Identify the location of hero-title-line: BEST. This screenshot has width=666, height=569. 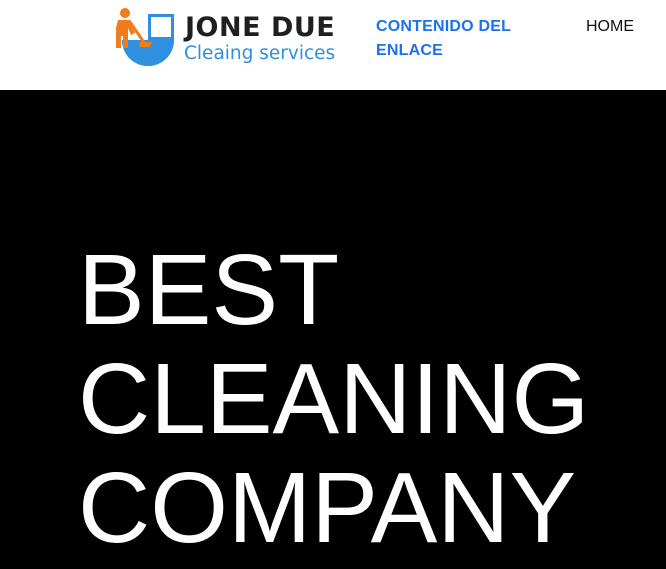
(209, 290).